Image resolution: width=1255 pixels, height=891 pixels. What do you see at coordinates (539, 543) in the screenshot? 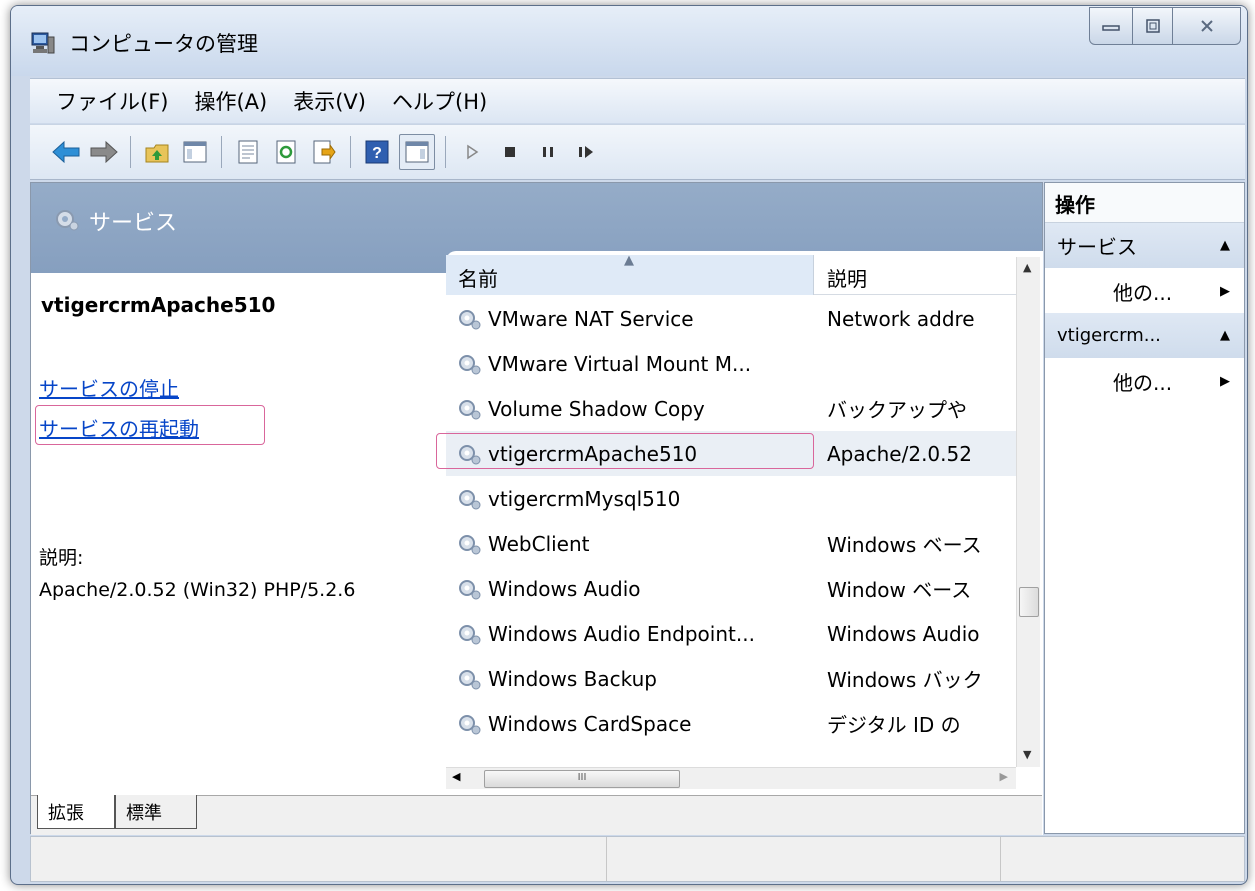
I see `service-name: WebClient` at bounding box center [539, 543].